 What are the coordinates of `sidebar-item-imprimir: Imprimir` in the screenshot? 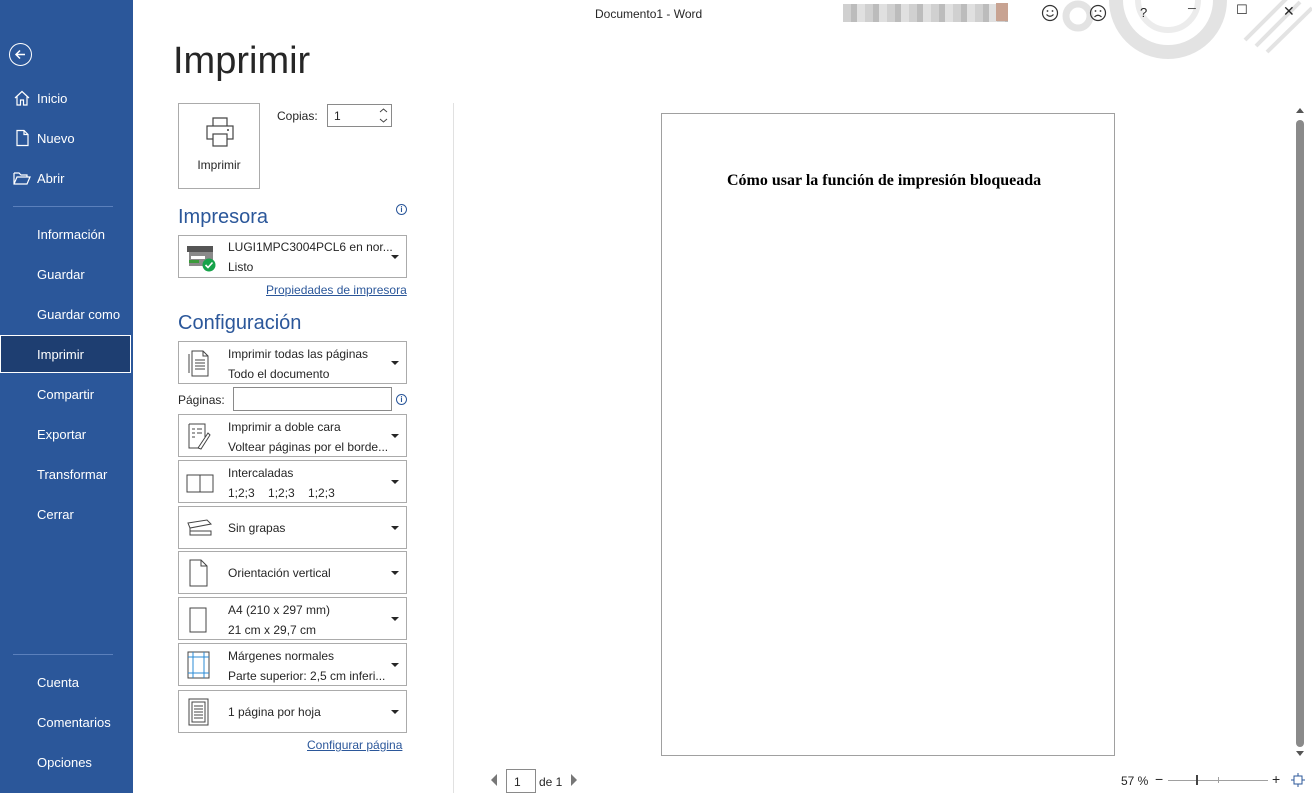 It's located at (65, 354).